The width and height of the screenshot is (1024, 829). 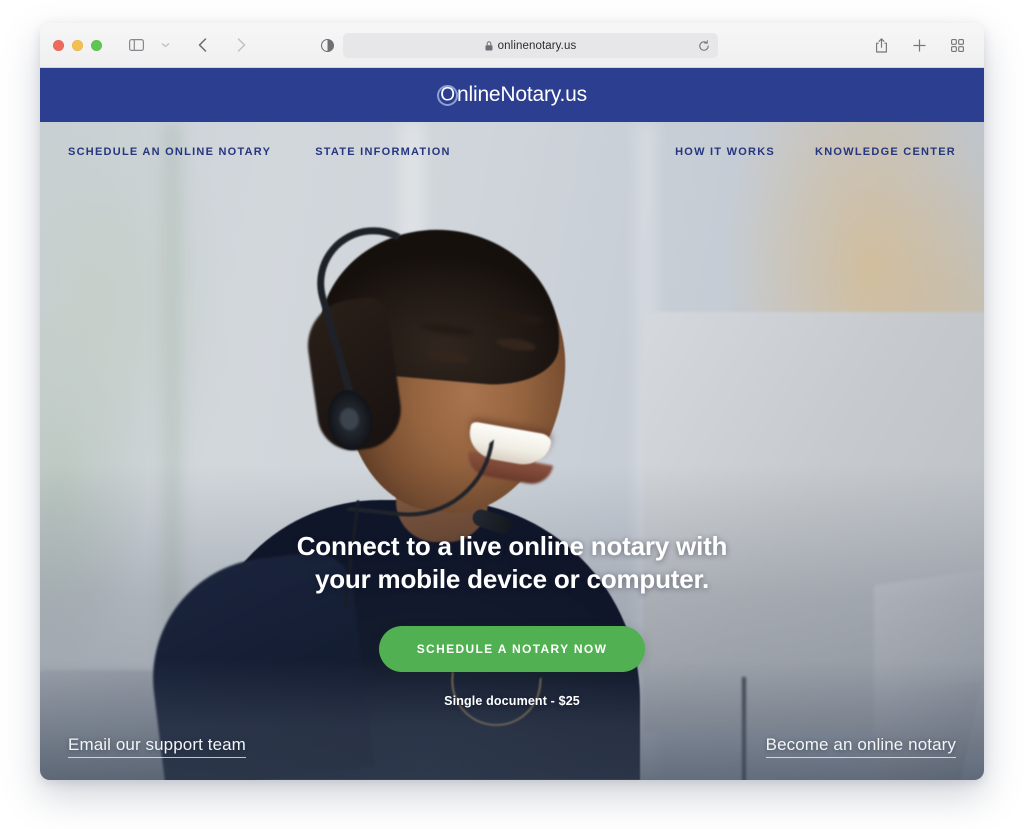 What do you see at coordinates (165, 45) in the screenshot?
I see `chevron-down-icon` at bounding box center [165, 45].